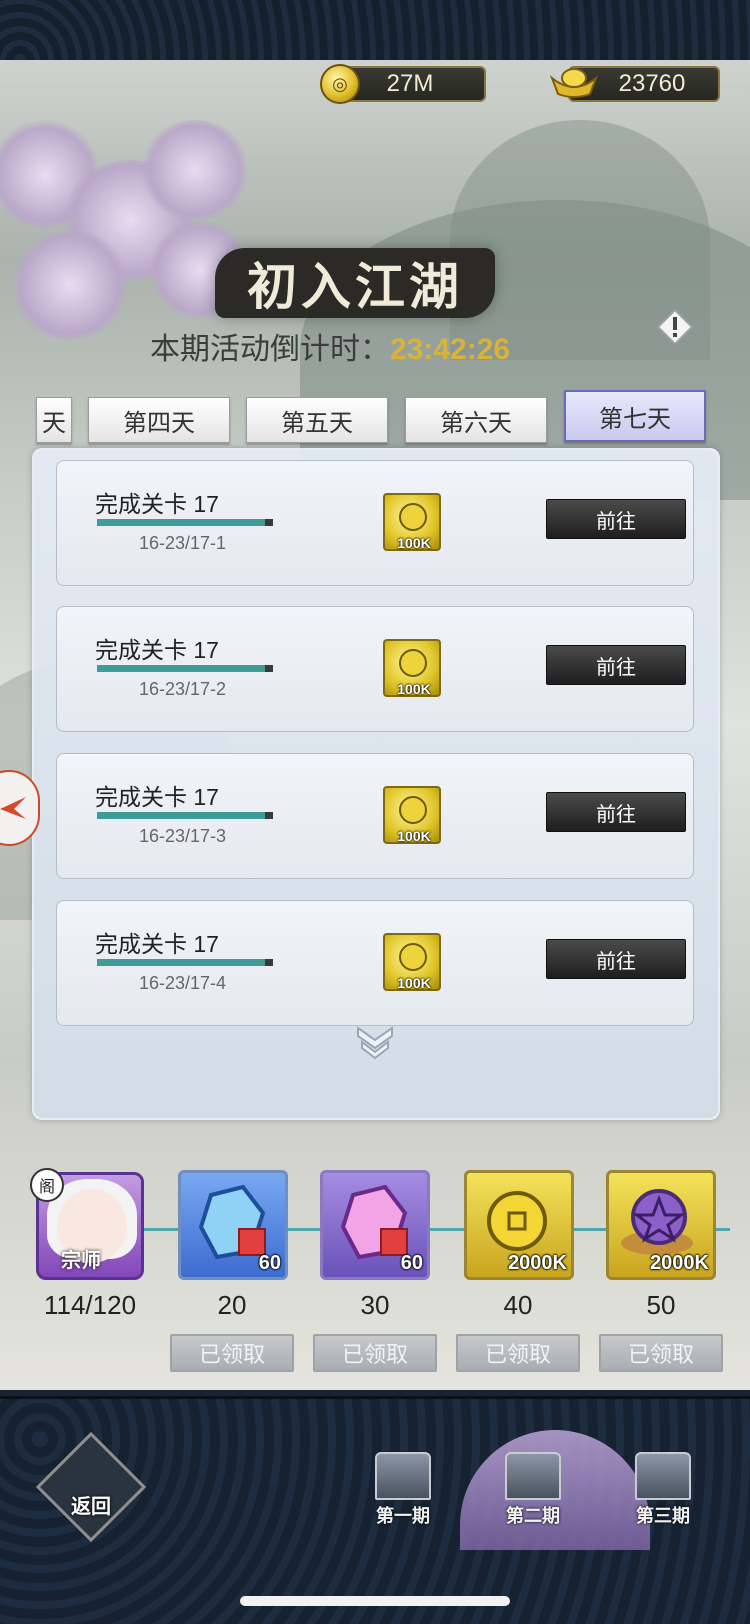 This screenshot has width=750, height=1624. I want to click on countdown: 本期活动倒计时：23:42:26, so click(330, 346).